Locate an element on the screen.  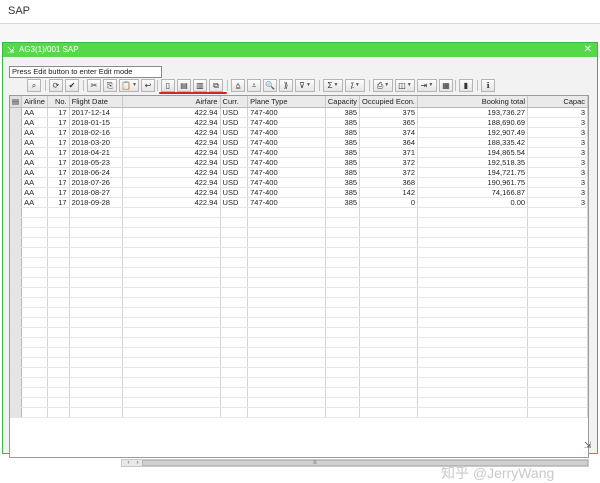
print-icon: ⎙▼ is located at coordinates (383, 85).